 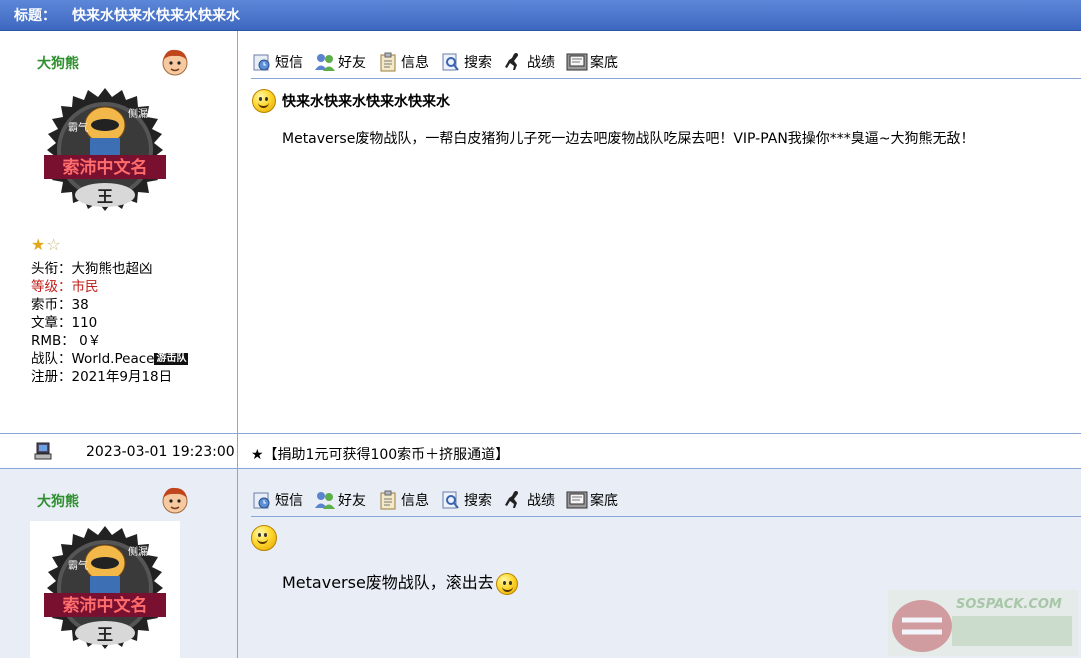 What do you see at coordinates (1009, 604) in the screenshot?
I see `watermark-text: SOSPACK.COM` at bounding box center [1009, 604].